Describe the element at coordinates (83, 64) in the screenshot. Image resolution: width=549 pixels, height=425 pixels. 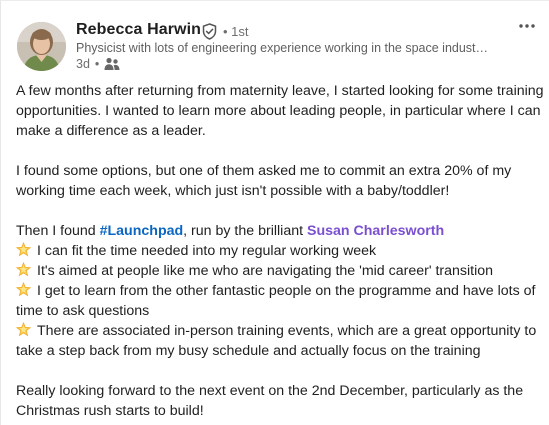
I see `post-timestamp: 3d` at that location.